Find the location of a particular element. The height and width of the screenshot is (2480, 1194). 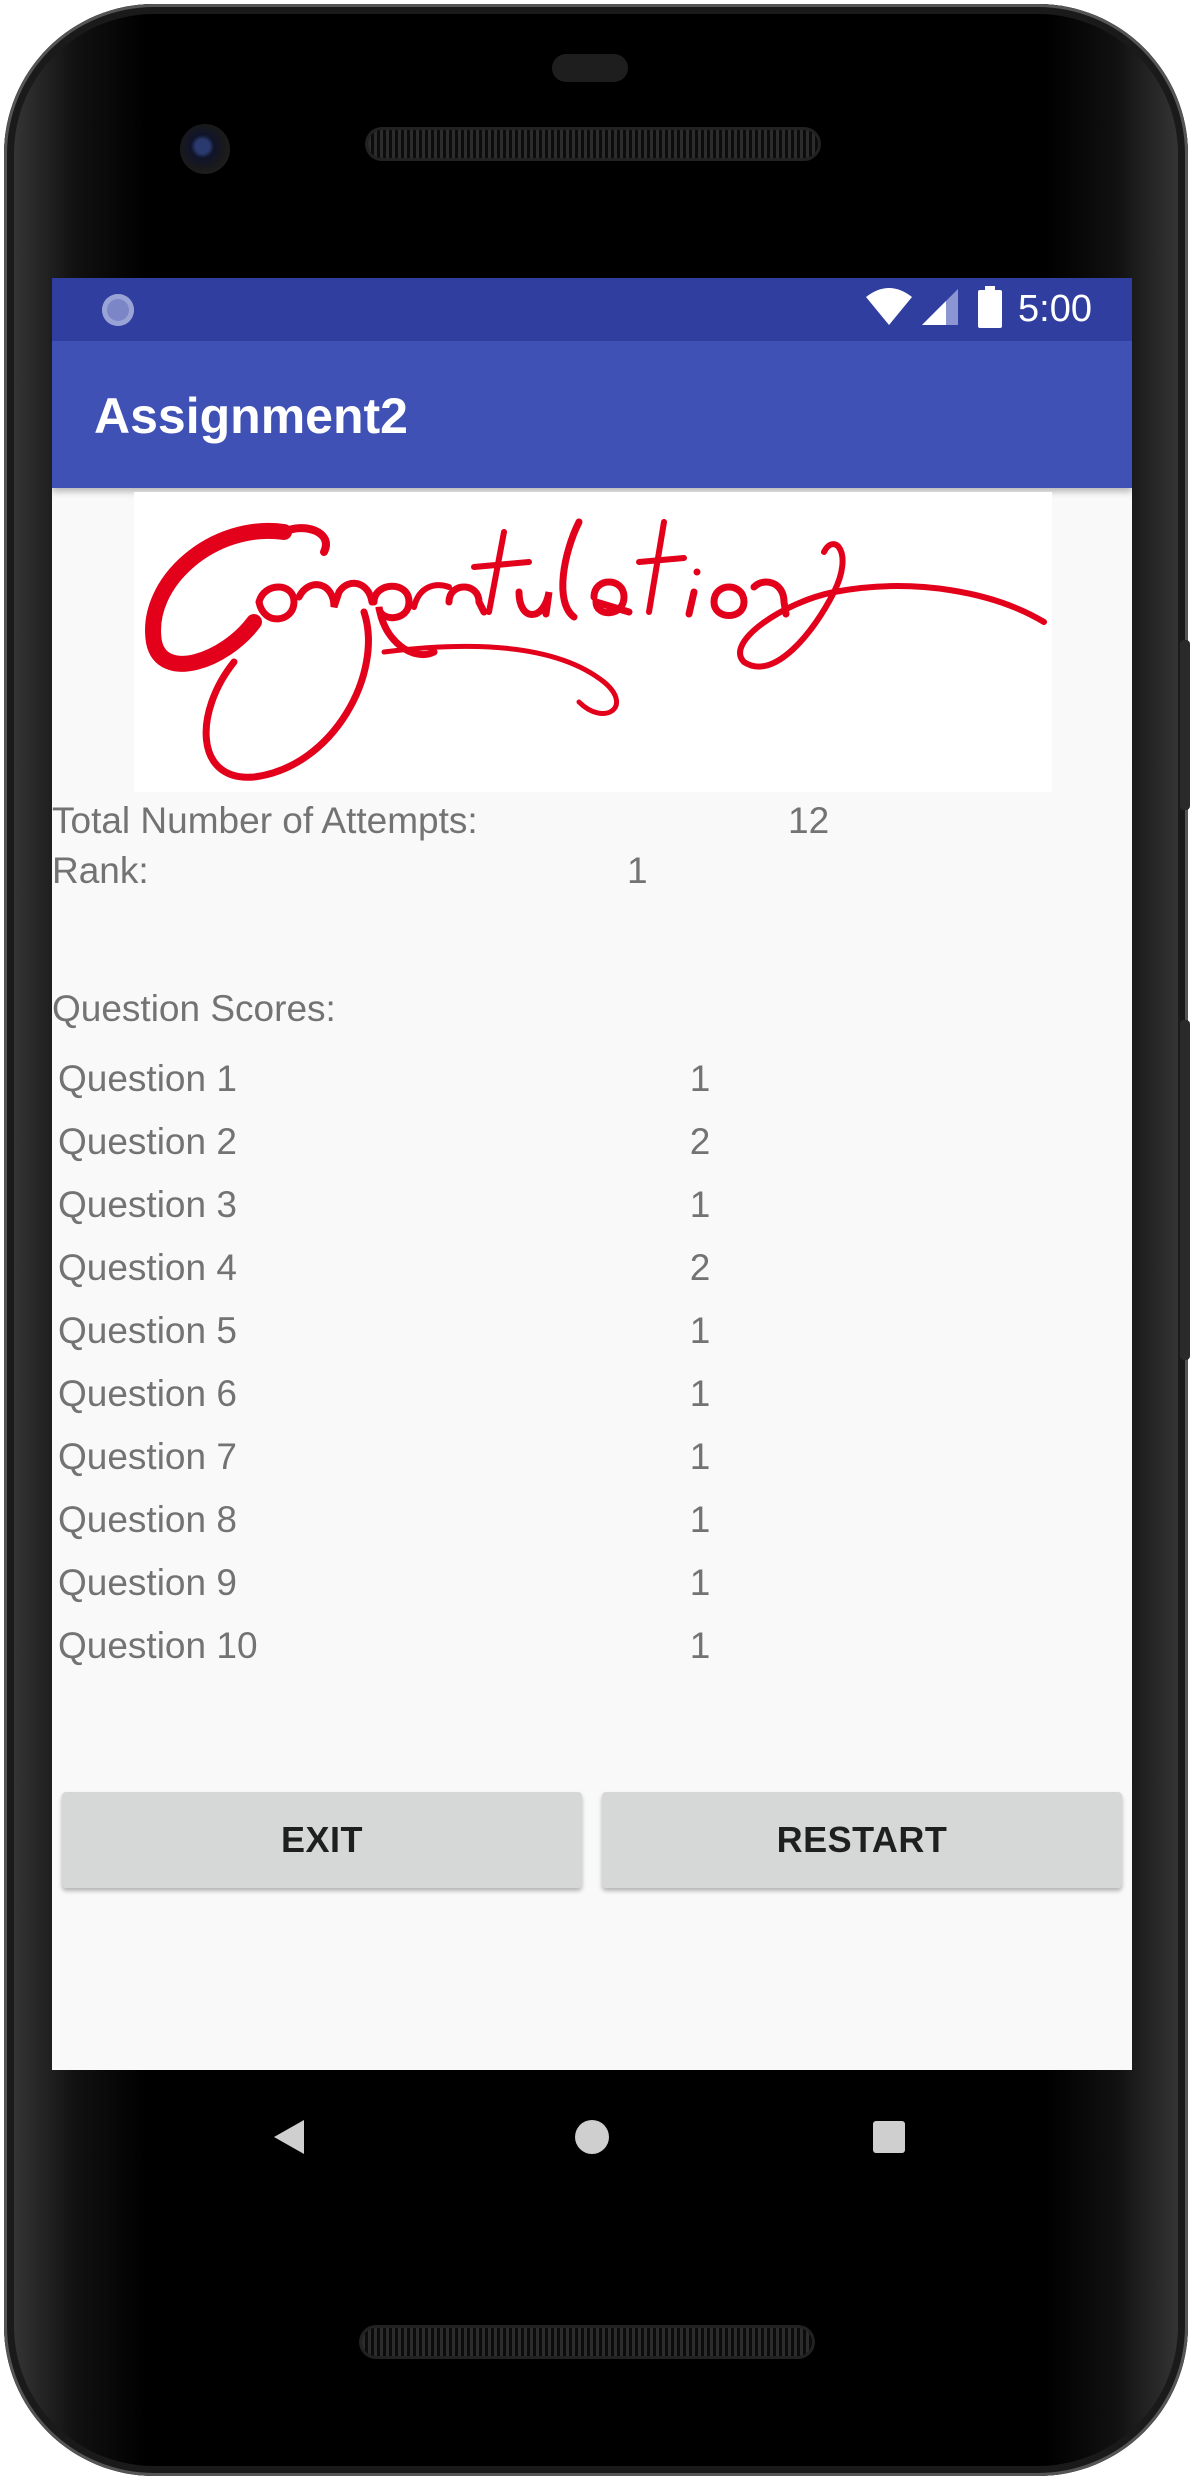

navigation-bar is located at coordinates (597, 2135).